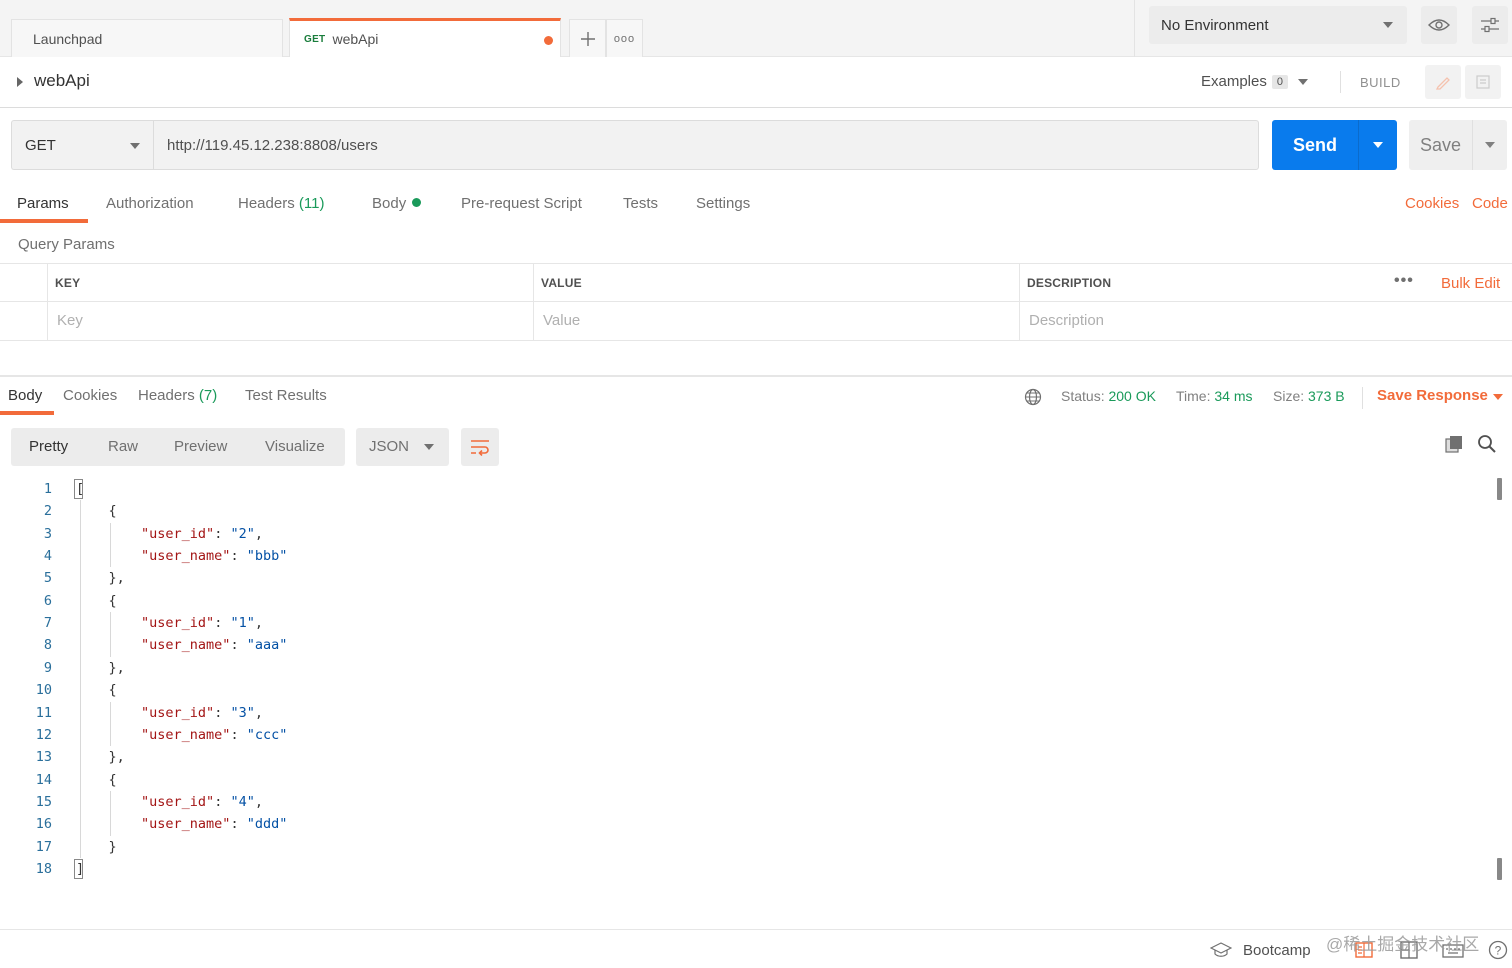 This screenshot has width=1512, height=968. Describe the element at coordinates (1033, 397) in the screenshot. I see `globe-icon` at that location.